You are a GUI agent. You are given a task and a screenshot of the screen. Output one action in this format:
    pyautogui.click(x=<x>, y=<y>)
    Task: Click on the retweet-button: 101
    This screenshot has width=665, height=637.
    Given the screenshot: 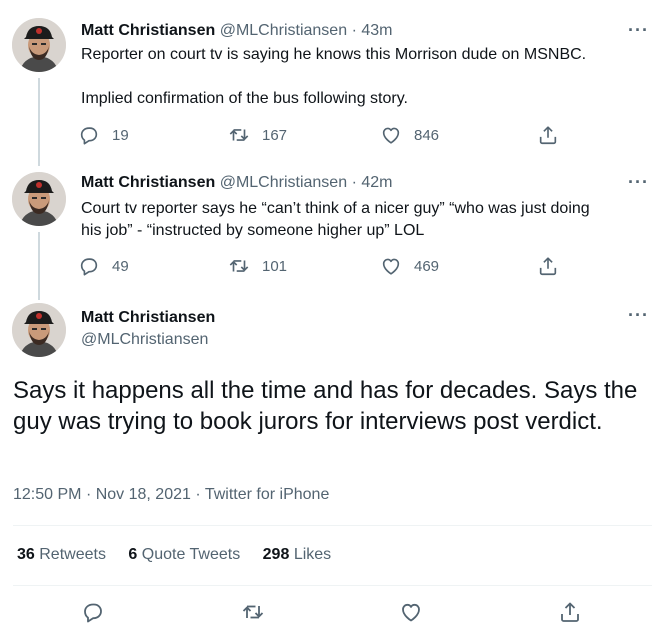 What is the action you would take?
    pyautogui.click(x=257, y=266)
    